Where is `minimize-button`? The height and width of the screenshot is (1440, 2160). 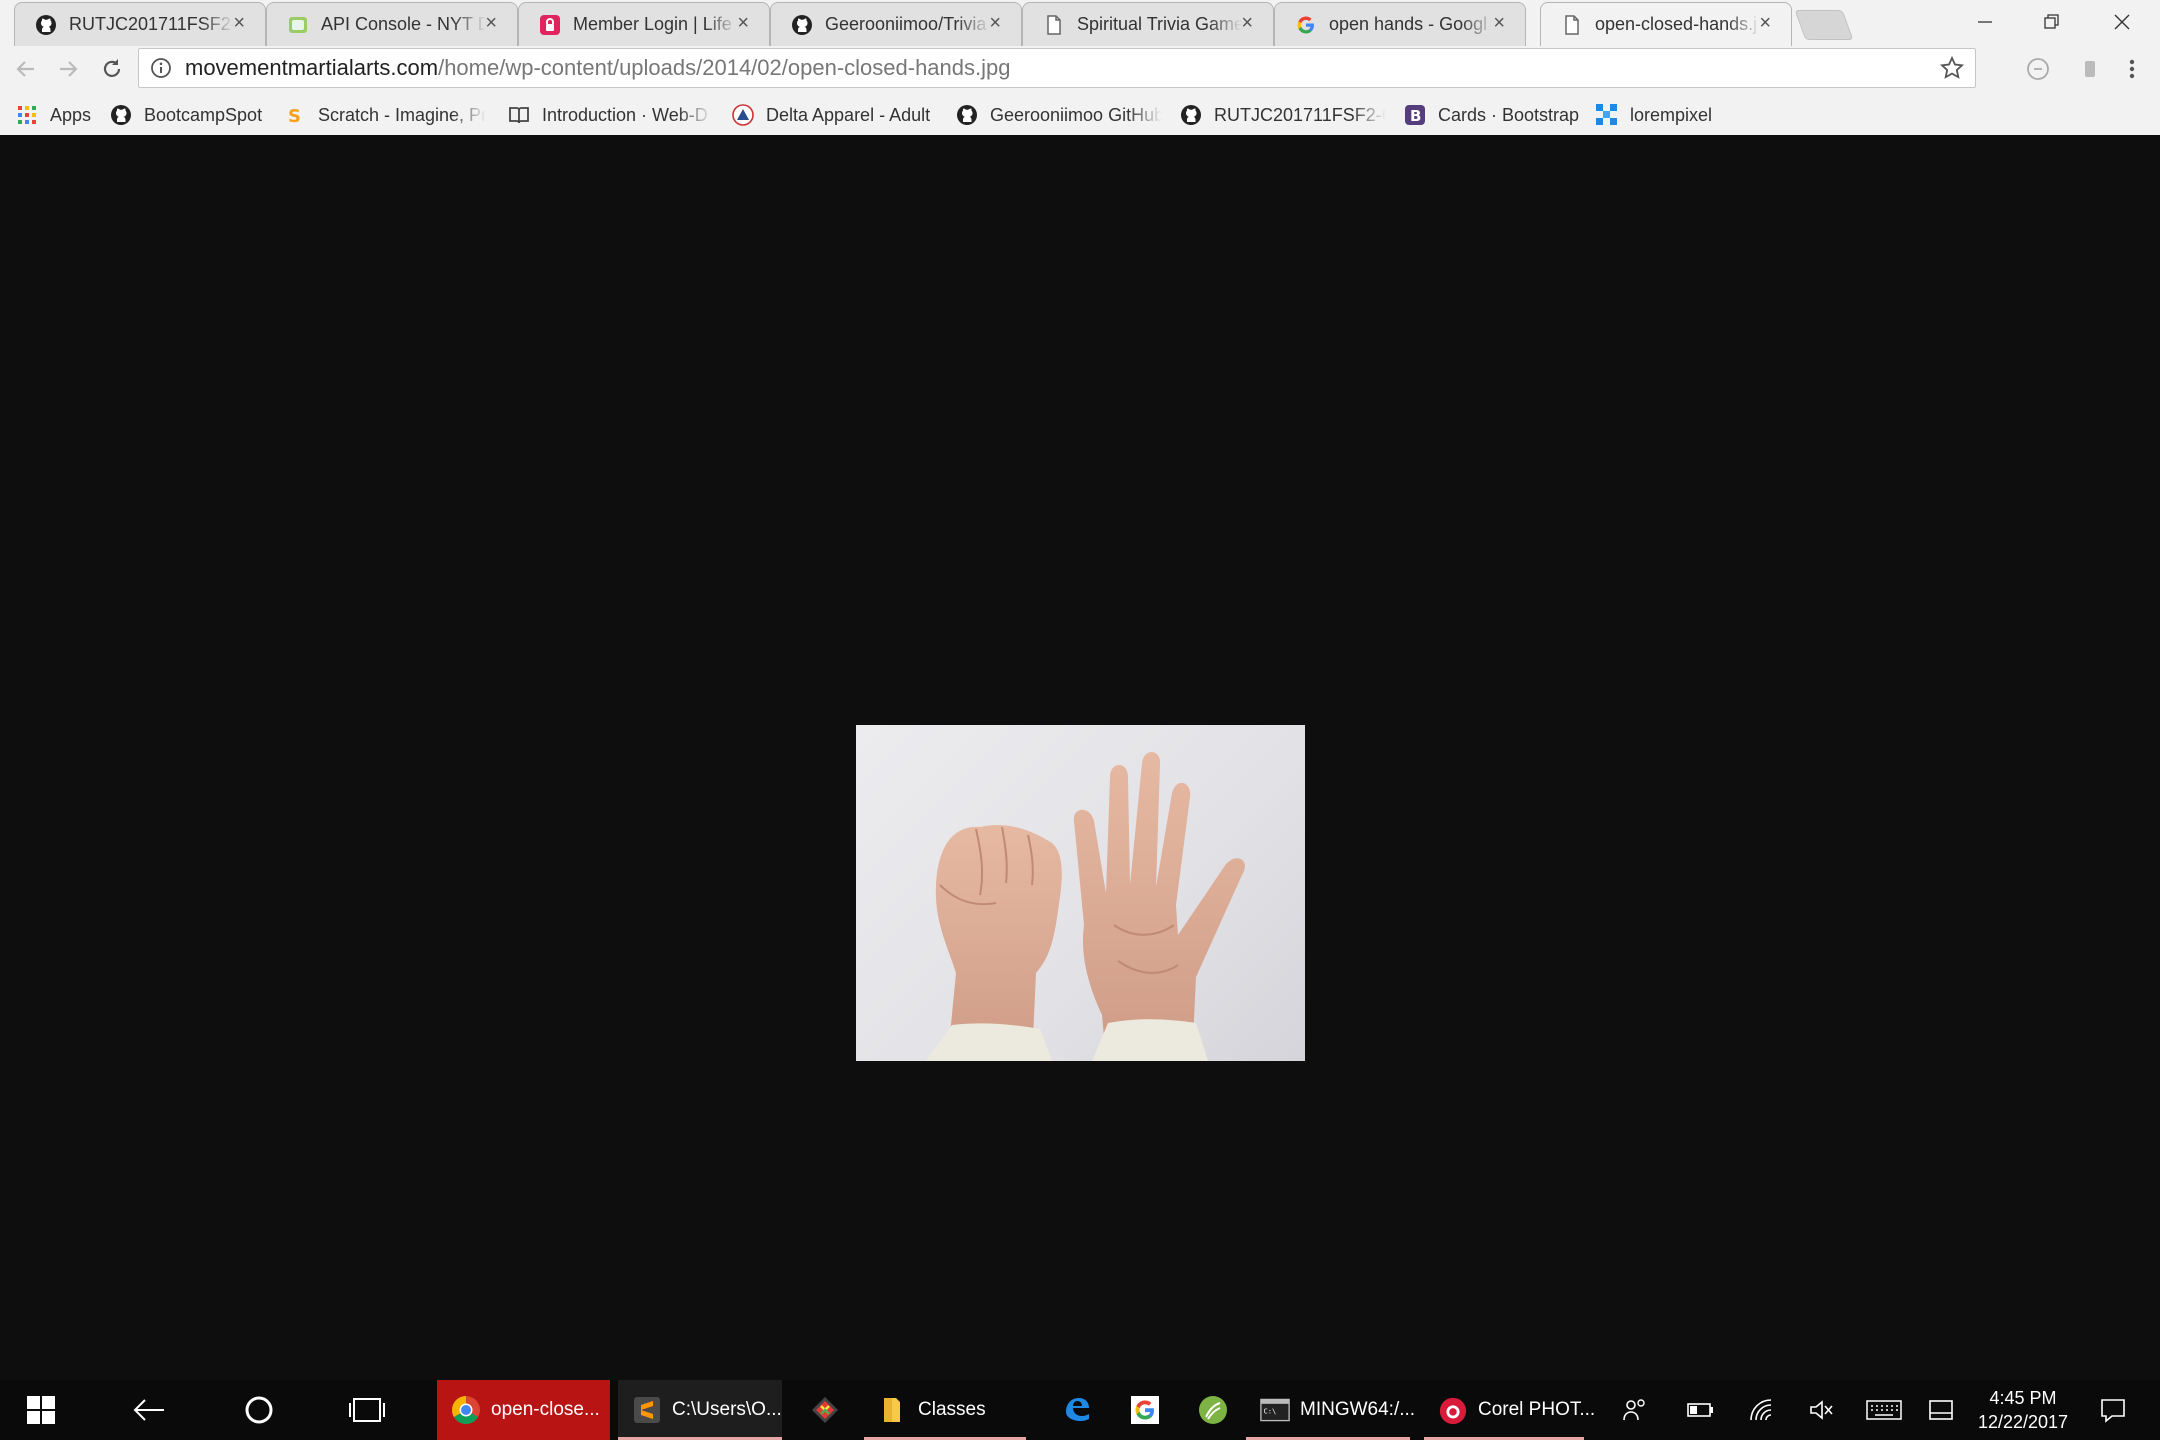
minimize-button is located at coordinates (1985, 22).